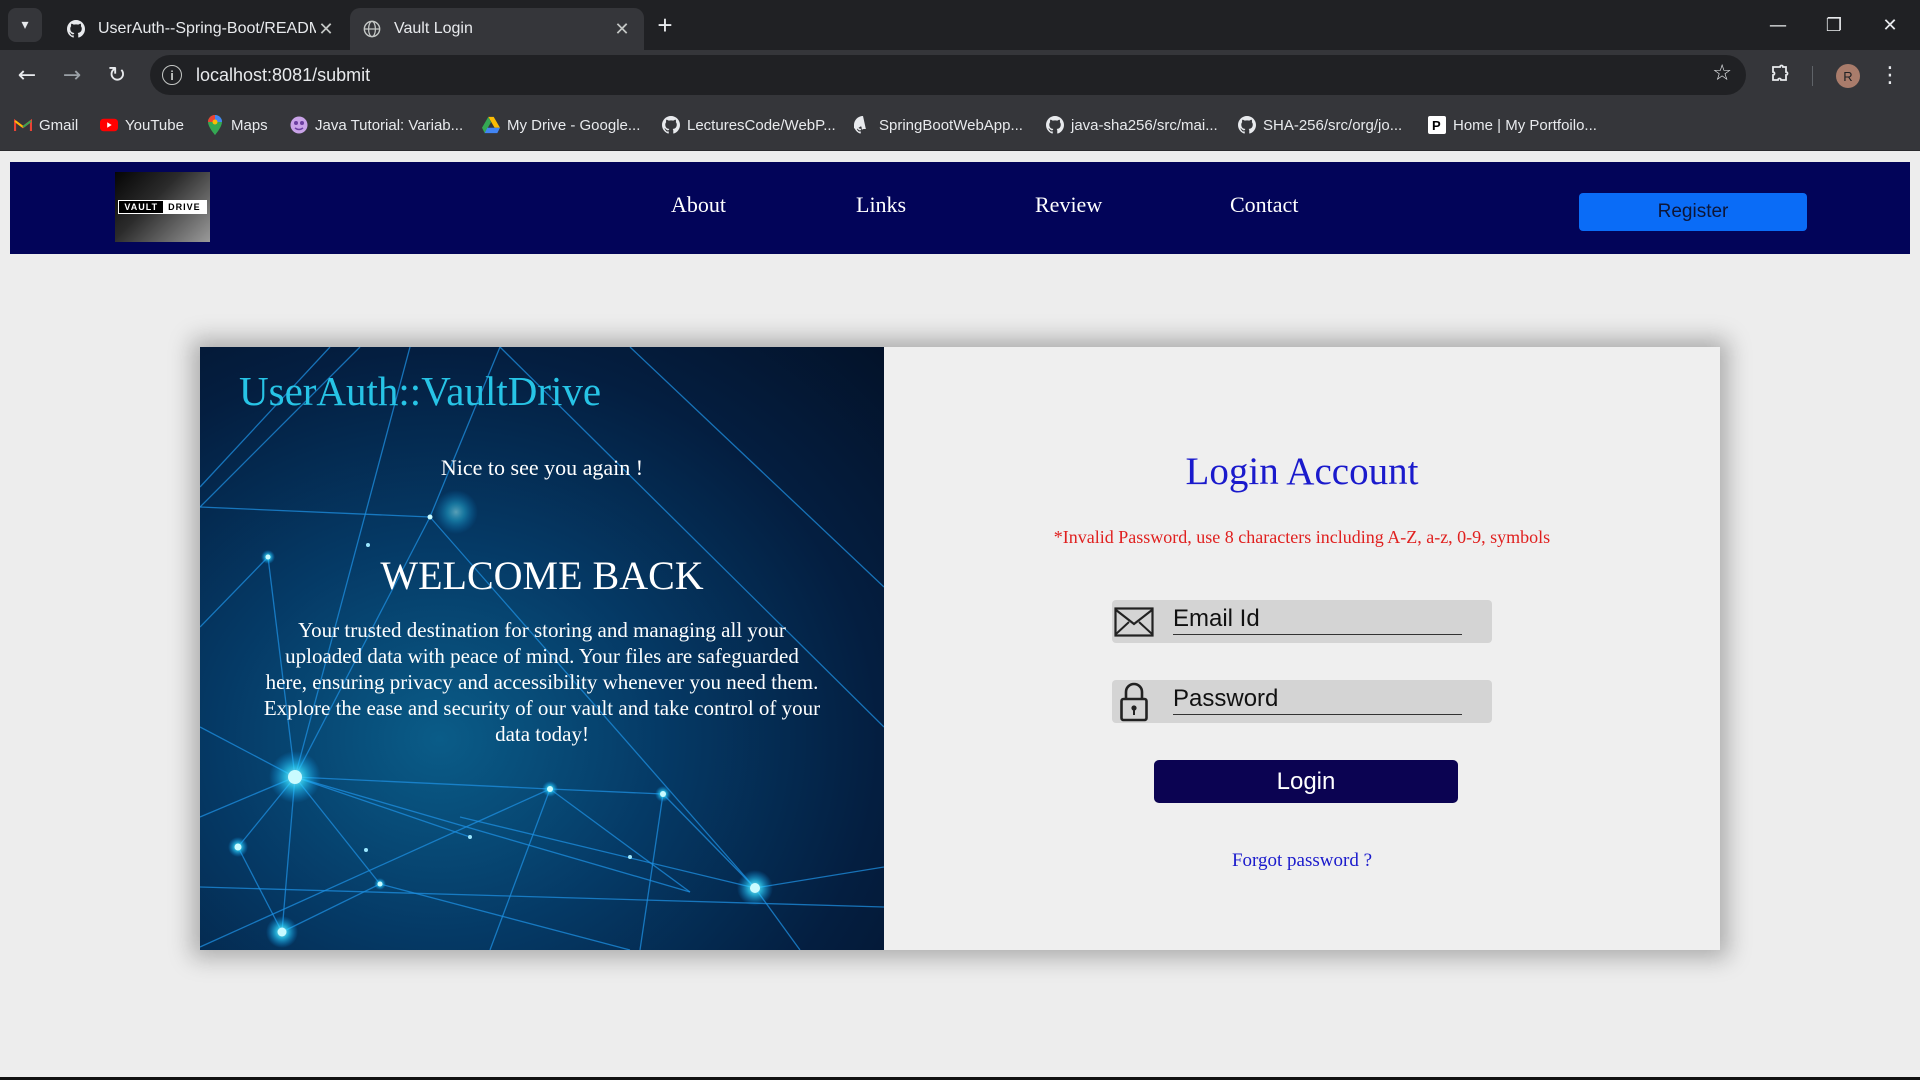 Image resolution: width=1920 pixels, height=1080 pixels. What do you see at coordinates (1848, 76) in the screenshot?
I see `profile-avatar: R` at bounding box center [1848, 76].